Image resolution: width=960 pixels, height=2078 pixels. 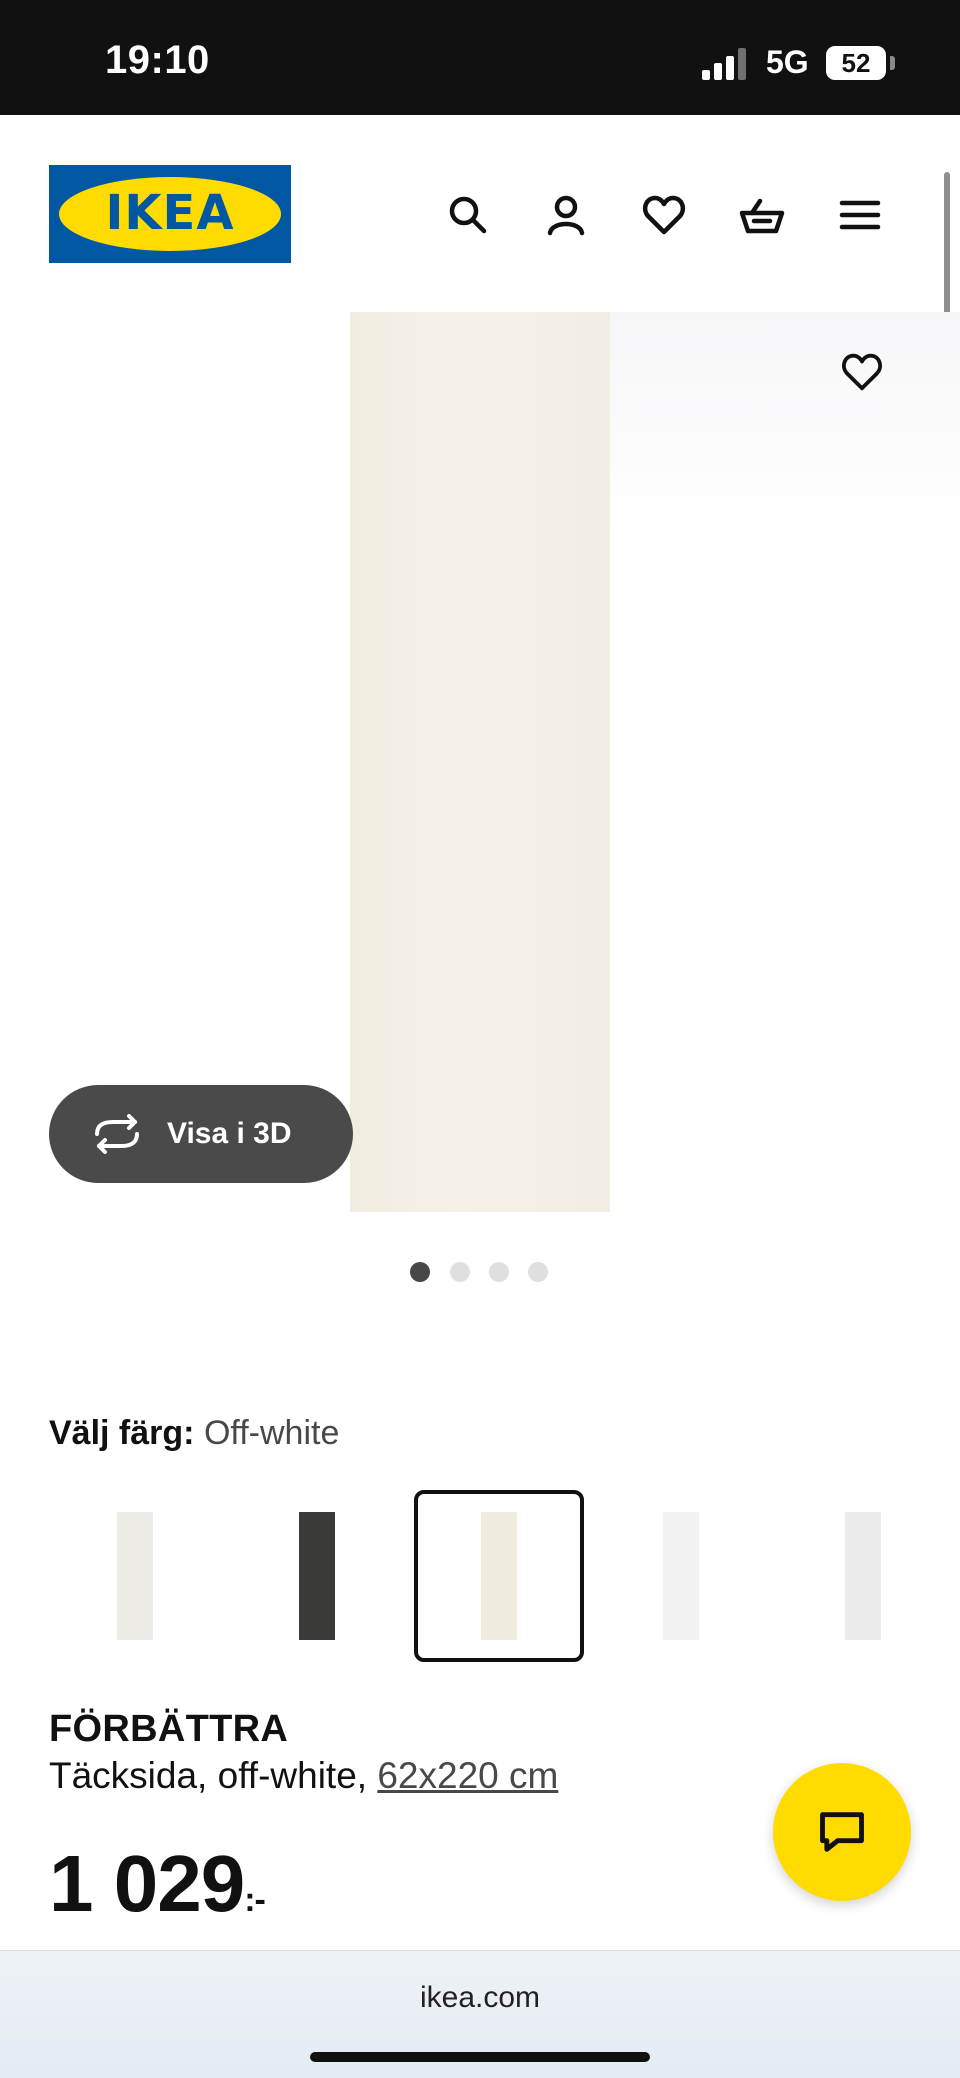 I want to click on swatch-off-white, so click(x=499, y=1576).